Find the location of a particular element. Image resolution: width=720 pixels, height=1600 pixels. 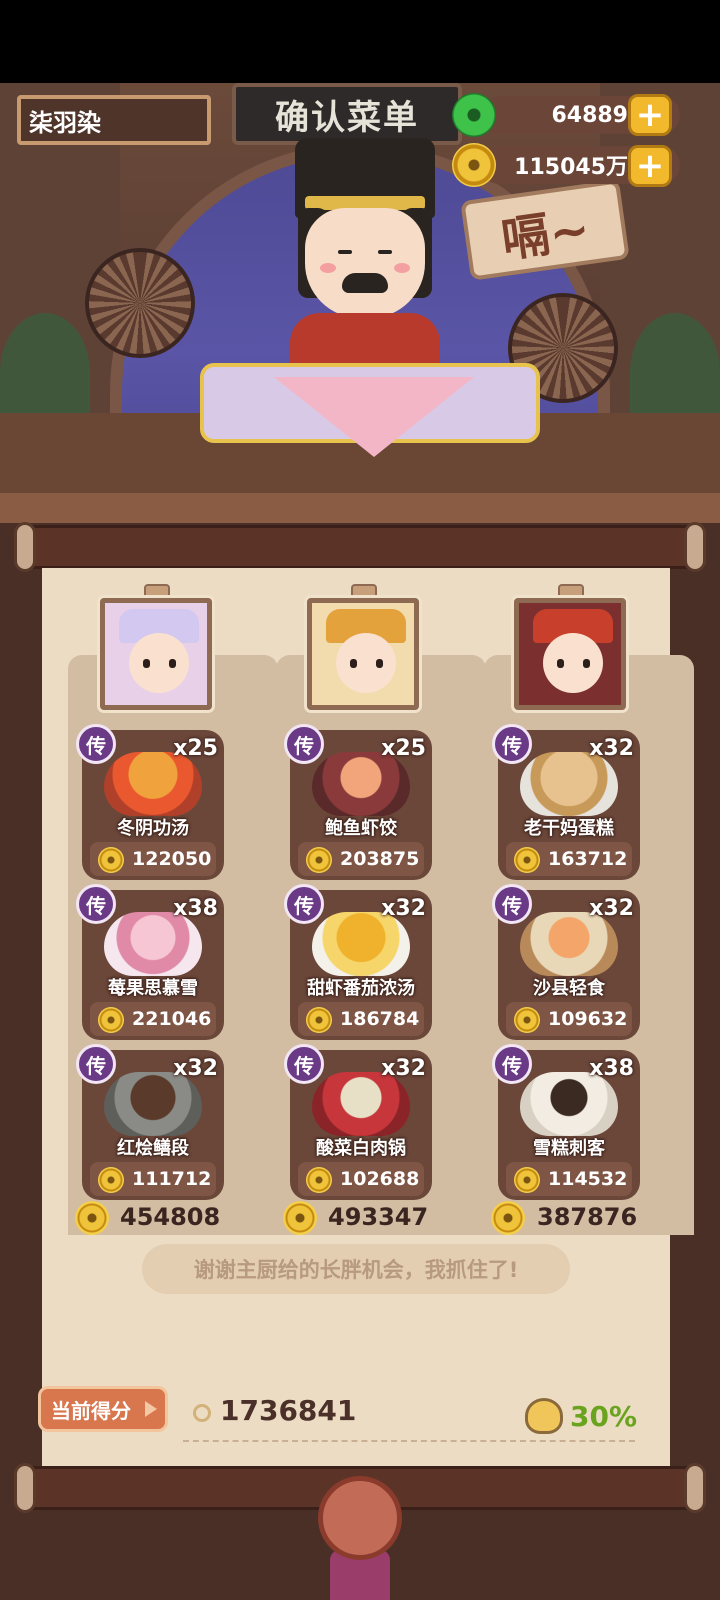

dish-score: 114532 is located at coordinates (588, 1179).